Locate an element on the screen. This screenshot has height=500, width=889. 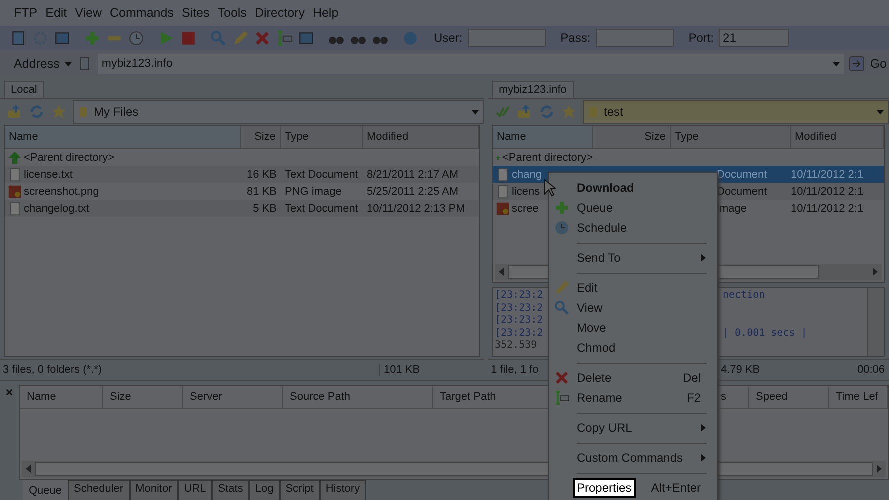
menu-item: Help is located at coordinates (325, 13).